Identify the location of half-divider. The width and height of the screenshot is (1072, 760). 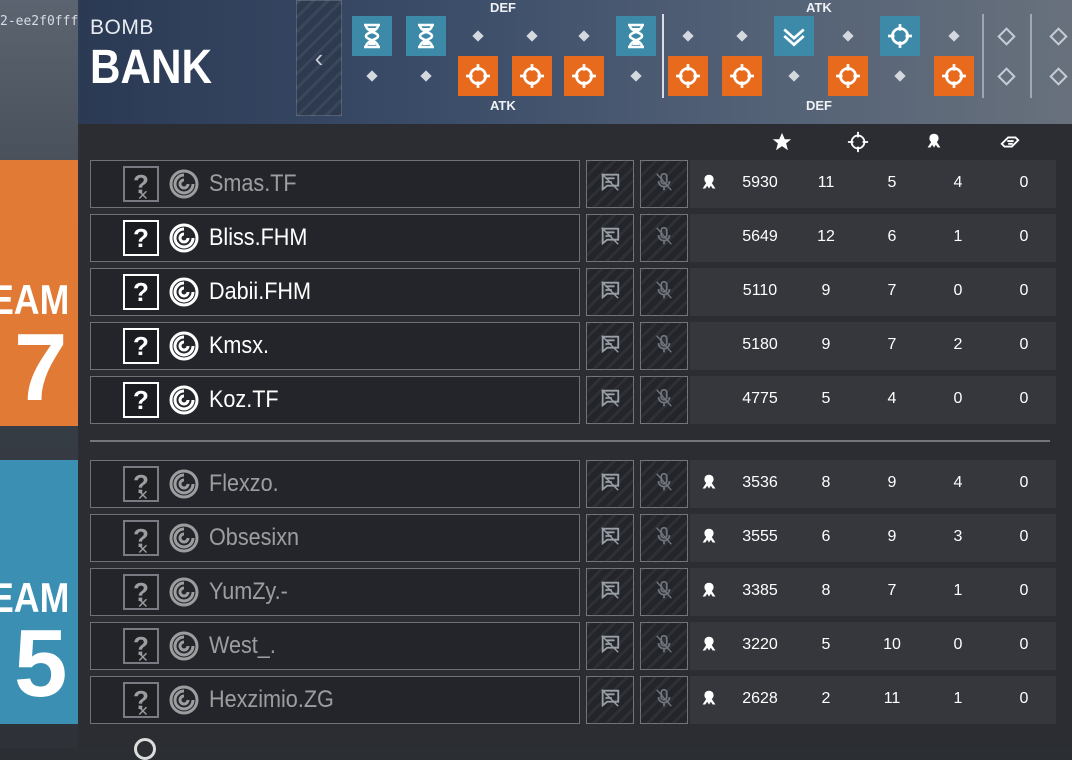
(663, 56).